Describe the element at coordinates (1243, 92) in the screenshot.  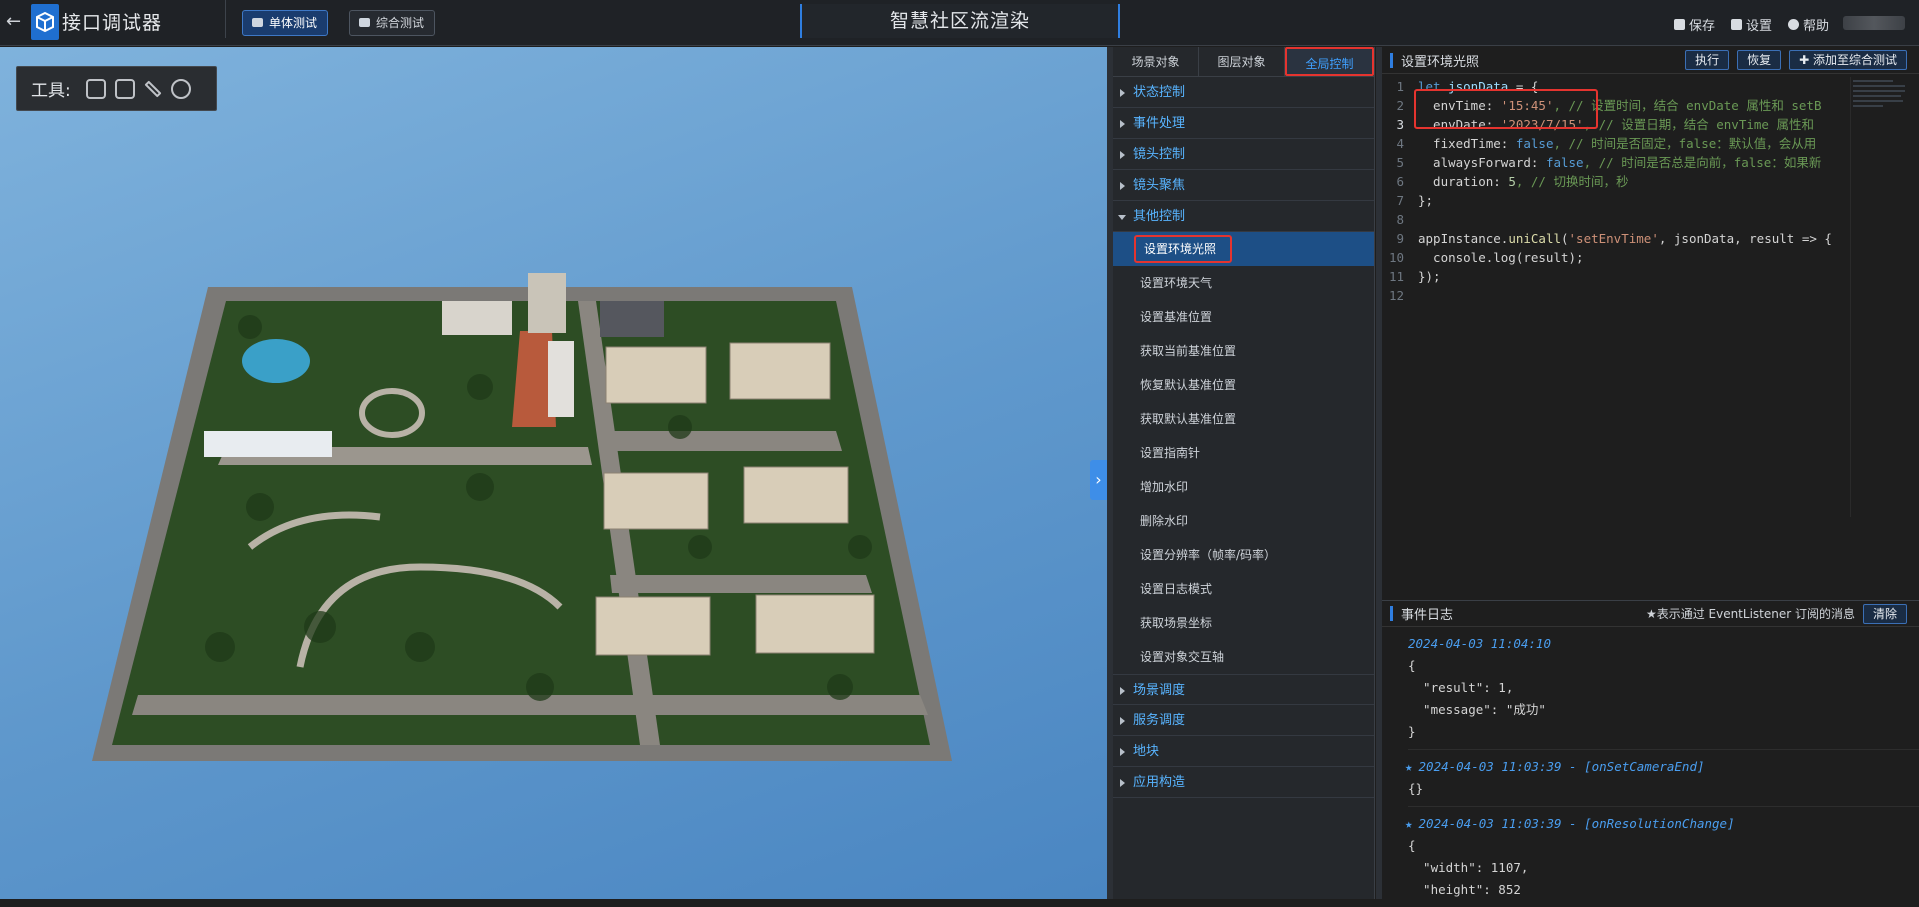
I see `group-state-control: 状态控制` at that location.